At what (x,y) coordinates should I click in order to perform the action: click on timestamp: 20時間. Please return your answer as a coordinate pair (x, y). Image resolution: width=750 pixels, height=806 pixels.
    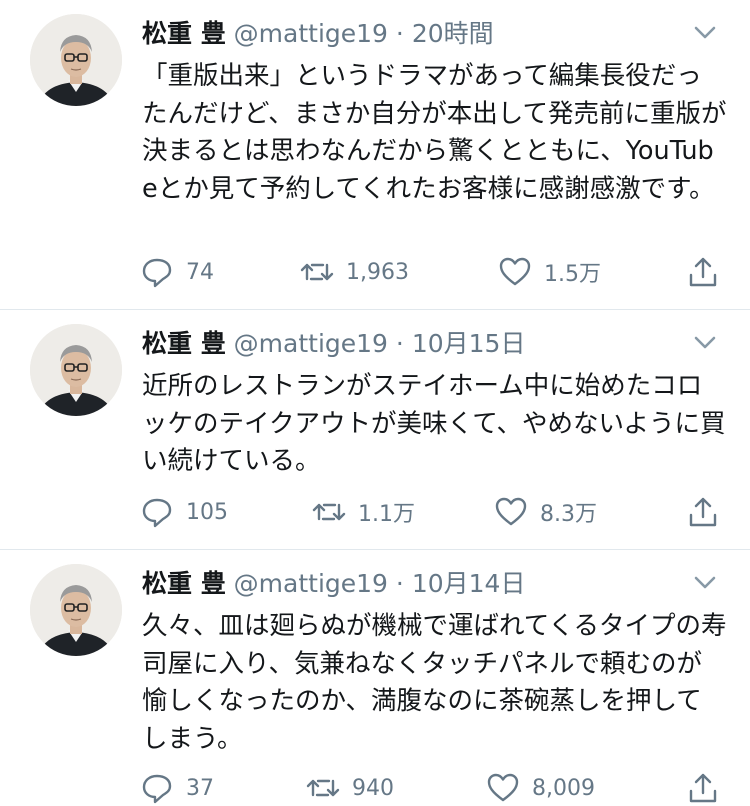
    Looking at the image, I should click on (453, 33).